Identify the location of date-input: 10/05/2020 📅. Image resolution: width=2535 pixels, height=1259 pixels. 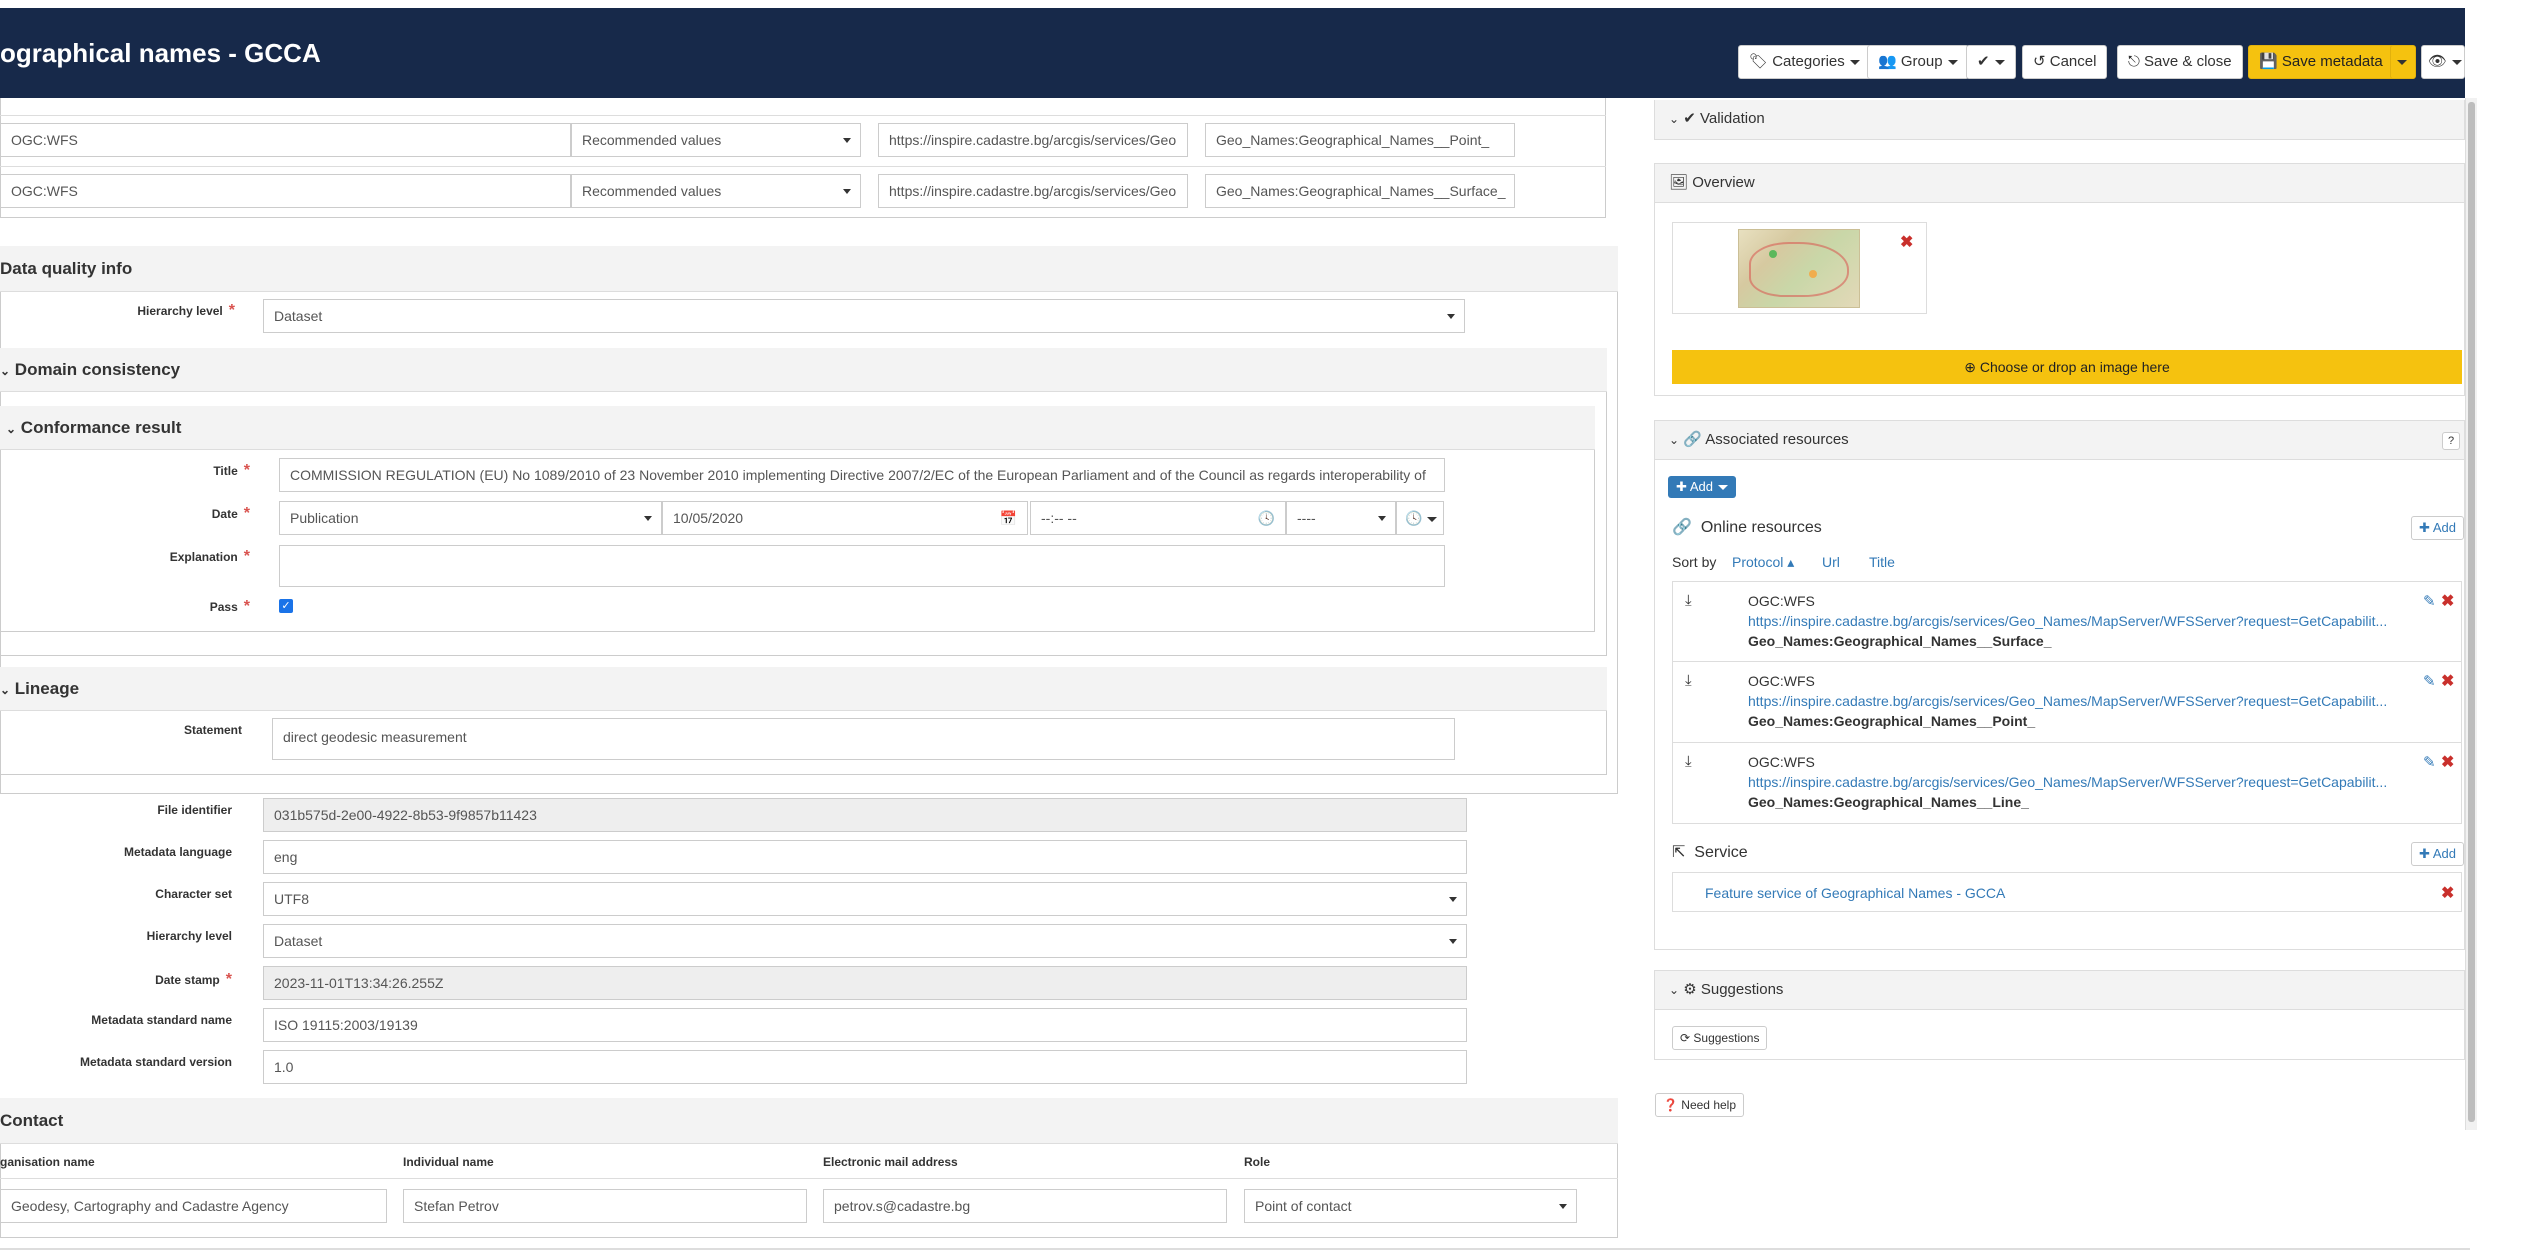
(845, 518).